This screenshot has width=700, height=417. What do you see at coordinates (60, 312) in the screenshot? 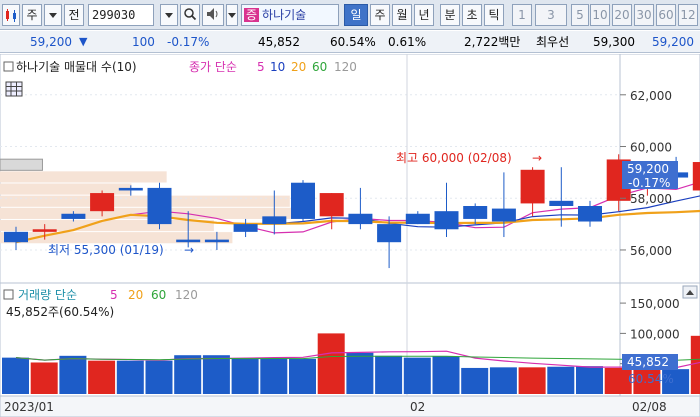
I see `volume-info: 45,852주(60.54%)` at bounding box center [60, 312].